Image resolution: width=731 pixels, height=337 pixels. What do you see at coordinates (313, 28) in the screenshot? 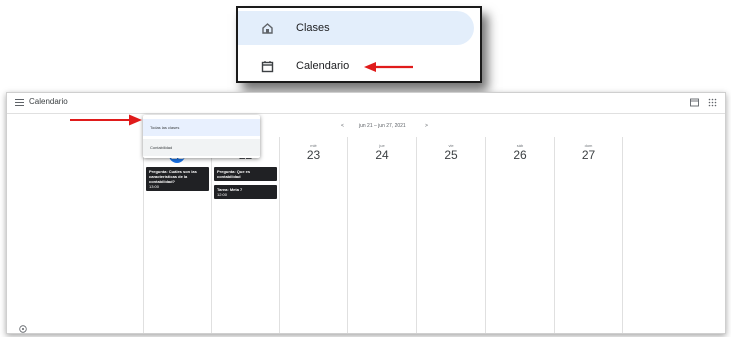
I see `nav-item-label: Clases` at bounding box center [313, 28].